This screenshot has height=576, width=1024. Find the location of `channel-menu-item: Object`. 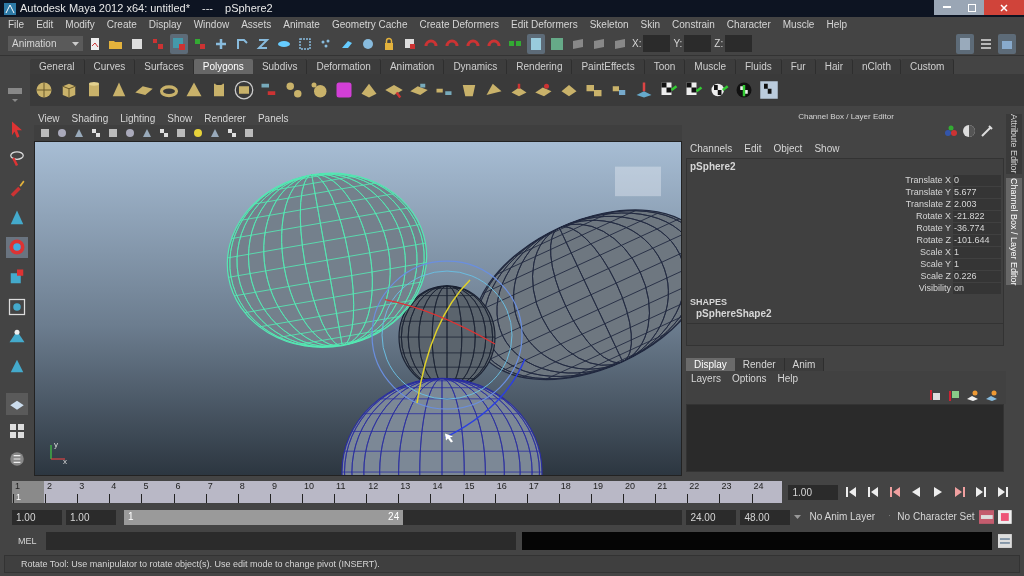

channel-menu-item: Object is located at coordinates (788, 149).